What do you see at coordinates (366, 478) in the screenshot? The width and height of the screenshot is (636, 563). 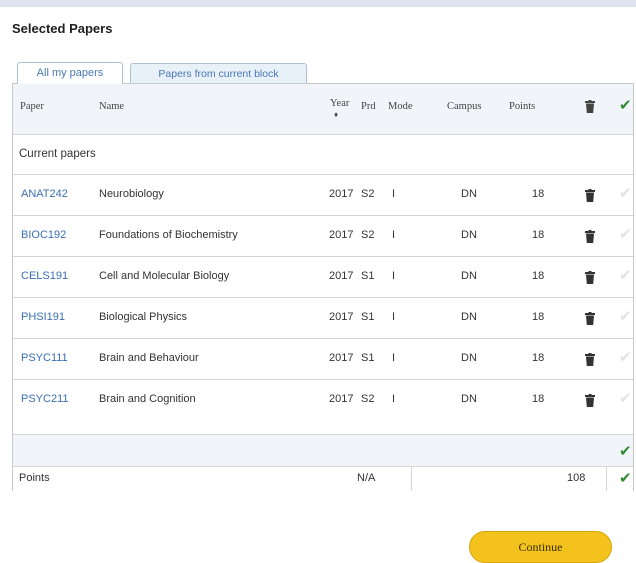 I see `points-year-value: N/A` at bounding box center [366, 478].